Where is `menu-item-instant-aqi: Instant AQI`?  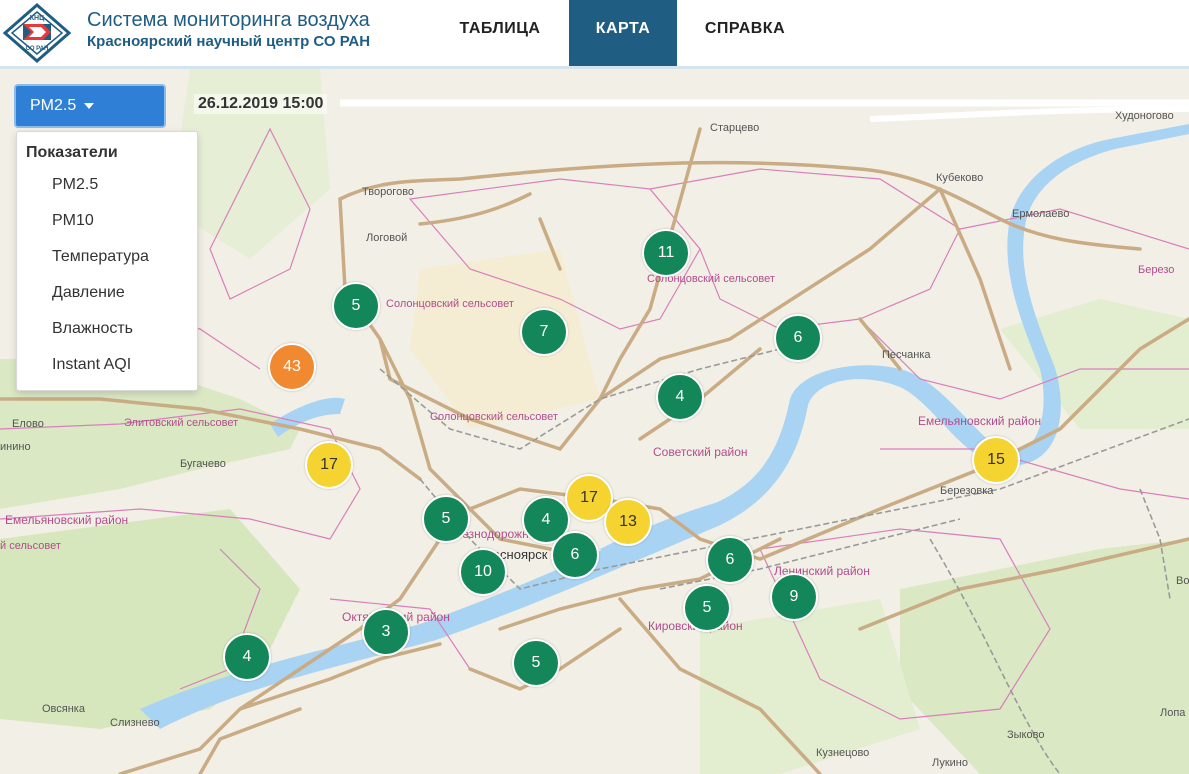
menu-item-instant-aqi: Instant AQI is located at coordinates (91, 365).